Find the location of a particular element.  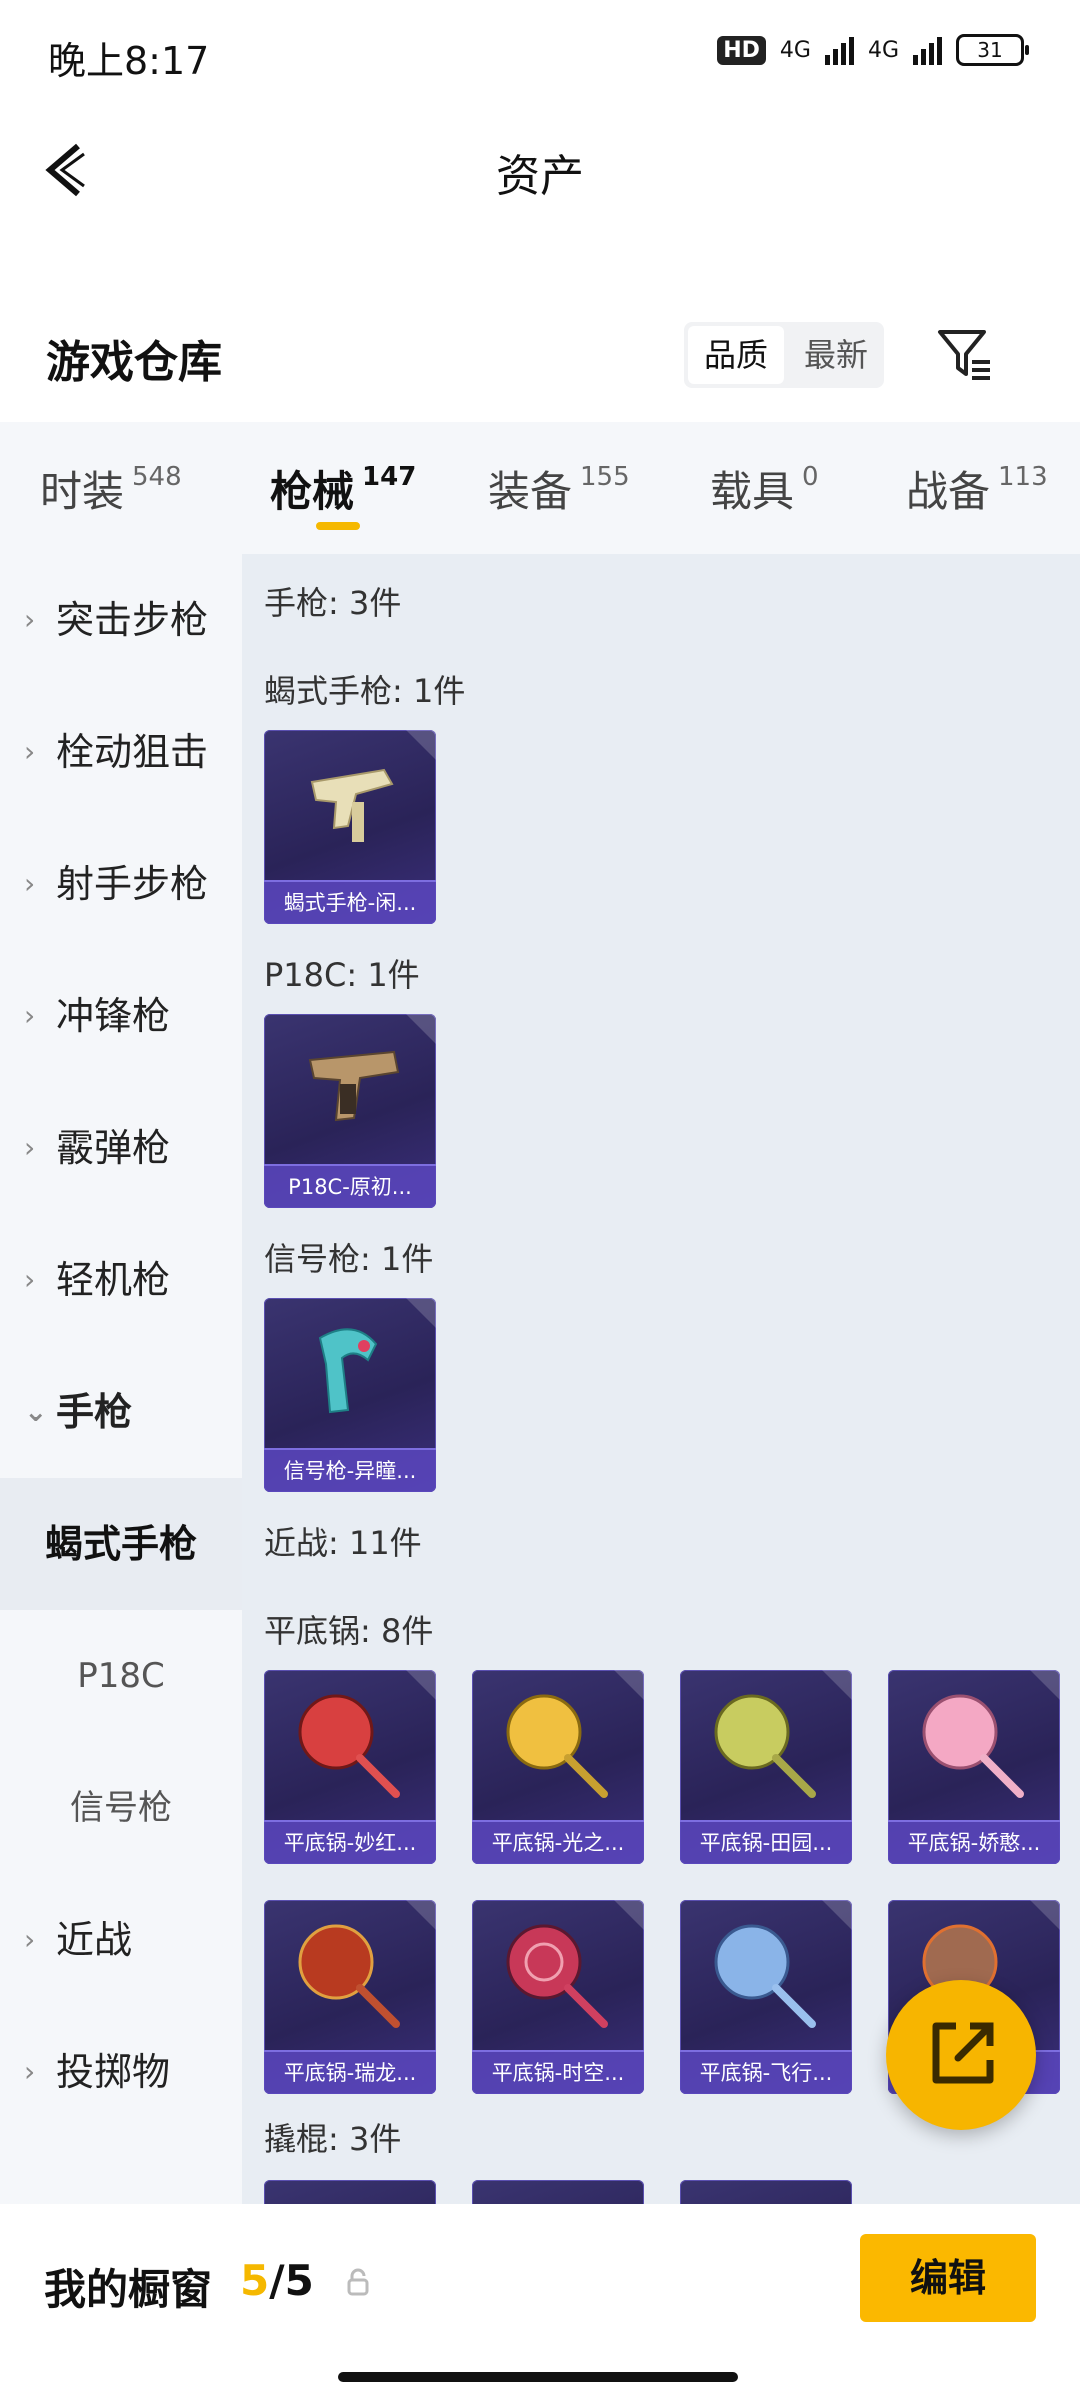

showcase-label: 我的橱窗 is located at coordinates (128, 2289).